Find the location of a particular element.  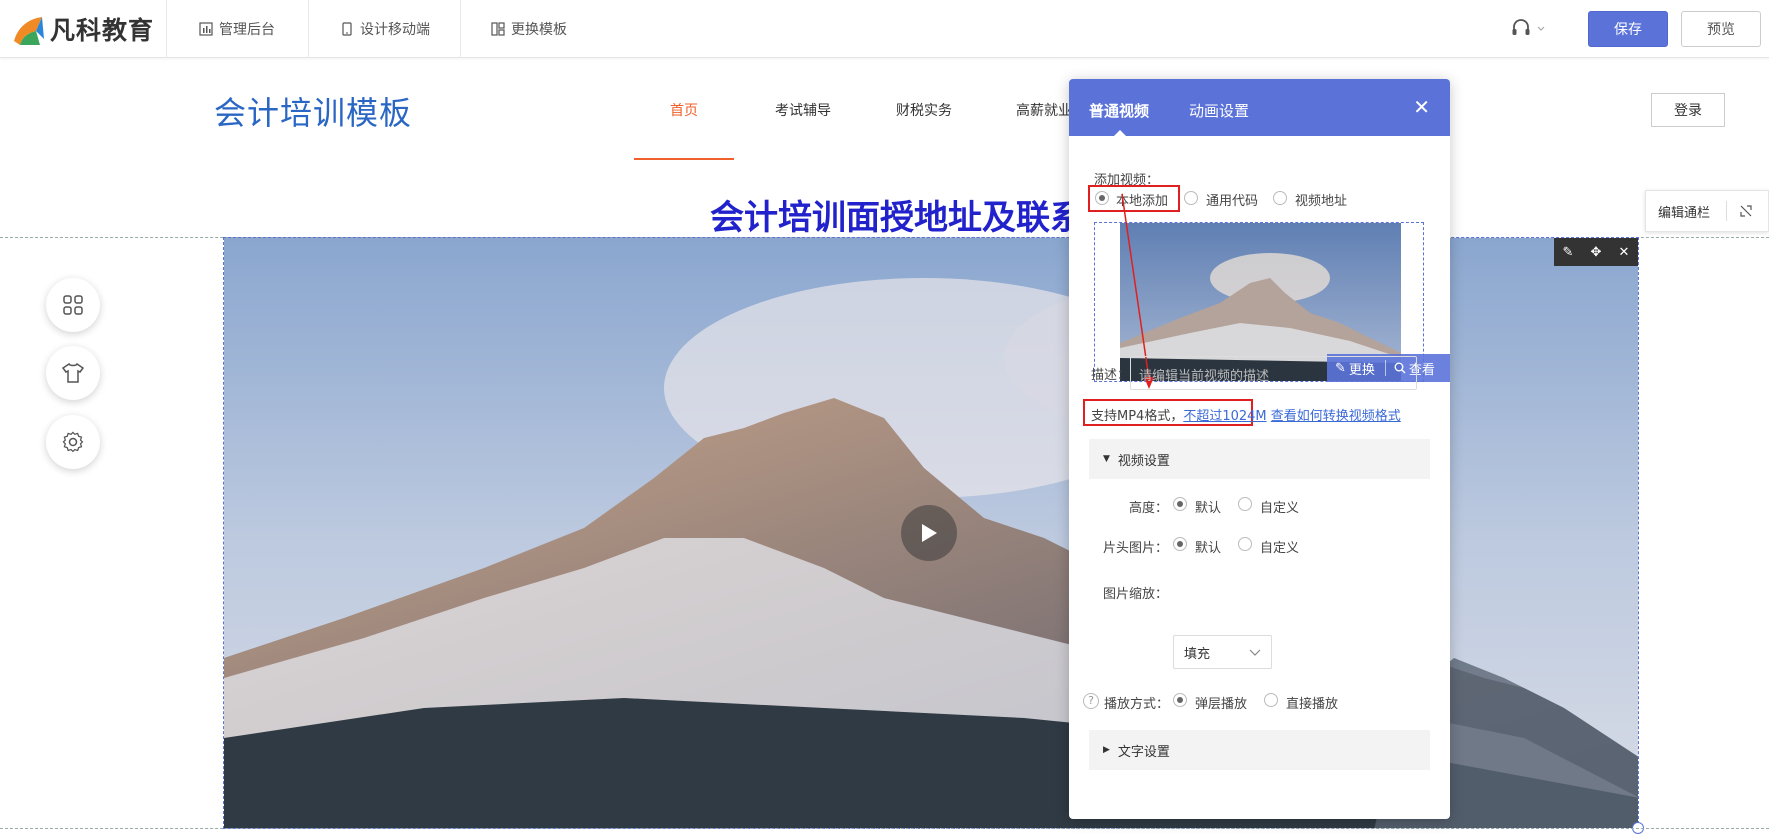

radio-play-direct is located at coordinates (1271, 700).